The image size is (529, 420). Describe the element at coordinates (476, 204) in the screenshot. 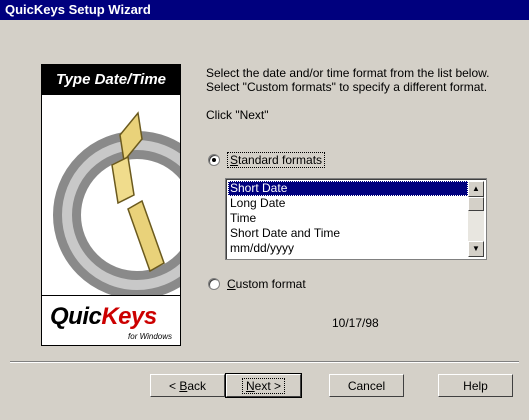

I see `scroll-thumb` at that location.